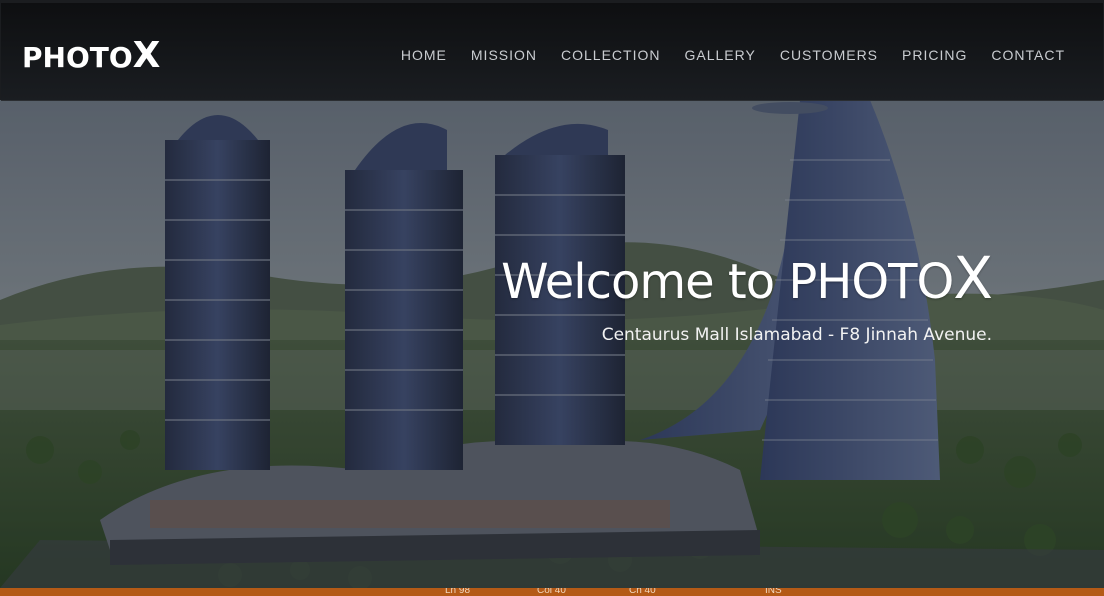 The height and width of the screenshot is (596, 1104). What do you see at coordinates (77, 57) in the screenshot?
I see `brand-prefix: PHOTO` at bounding box center [77, 57].